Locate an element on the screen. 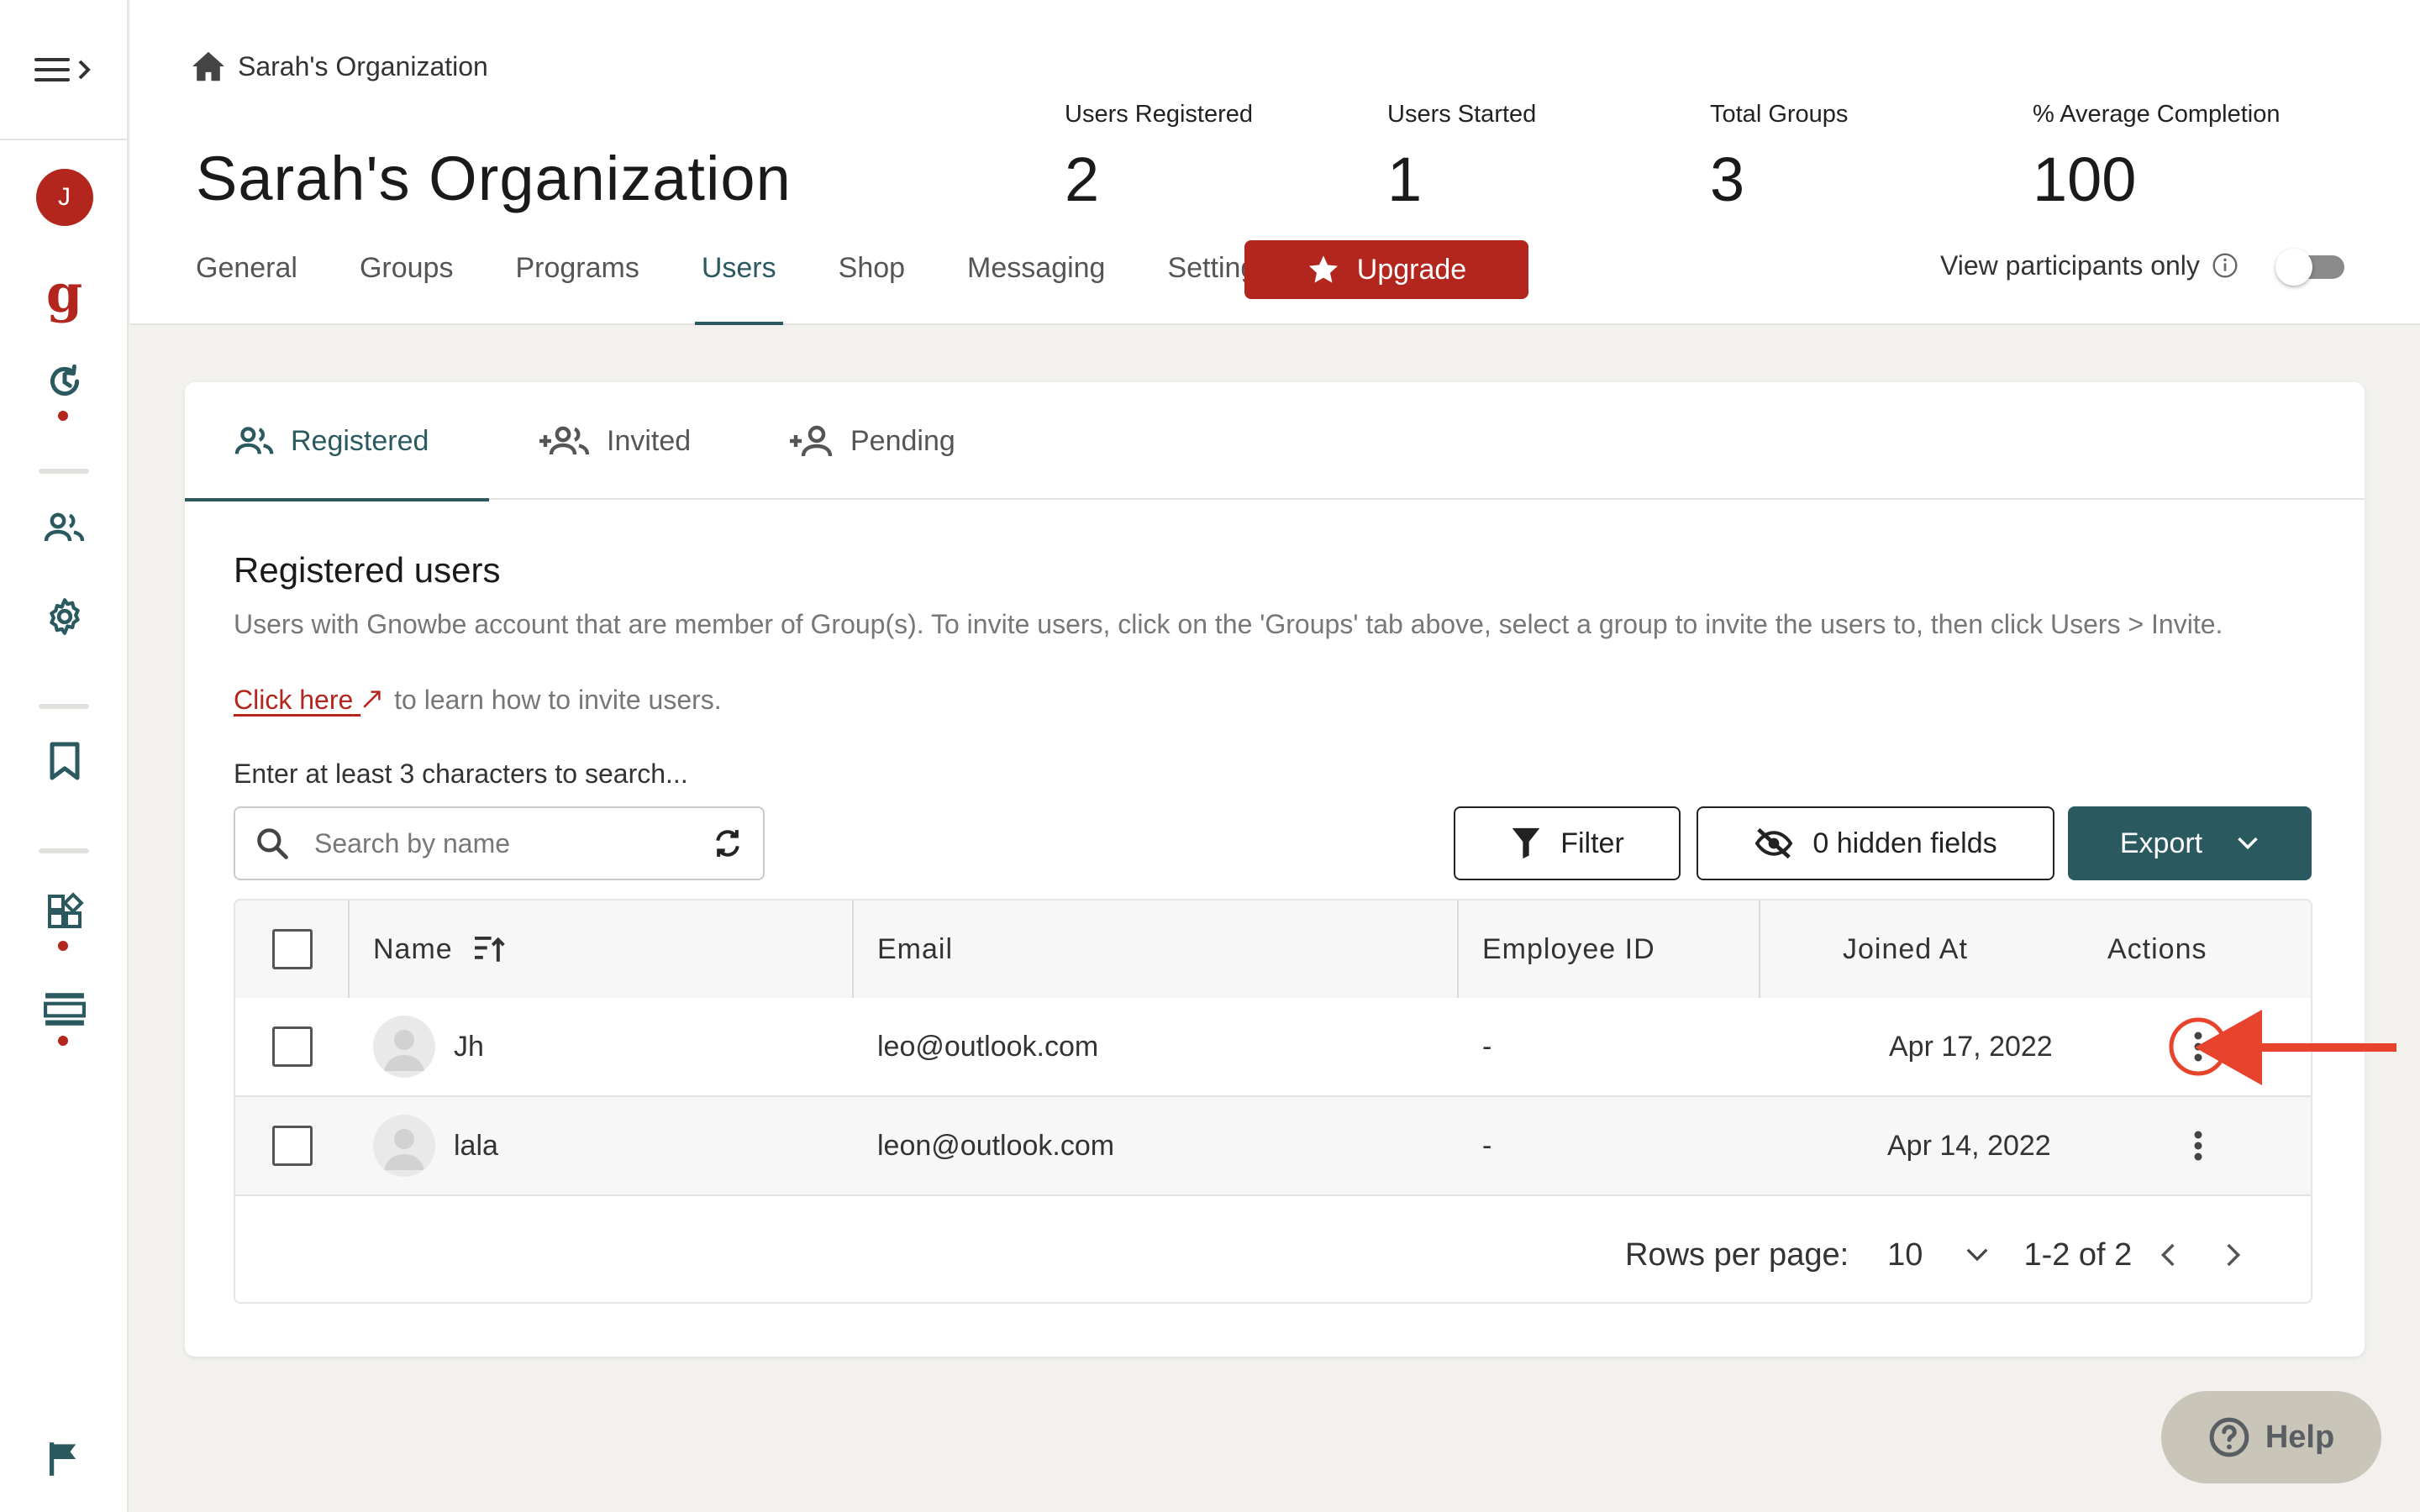  user-avatar-button: J is located at coordinates (64, 197).